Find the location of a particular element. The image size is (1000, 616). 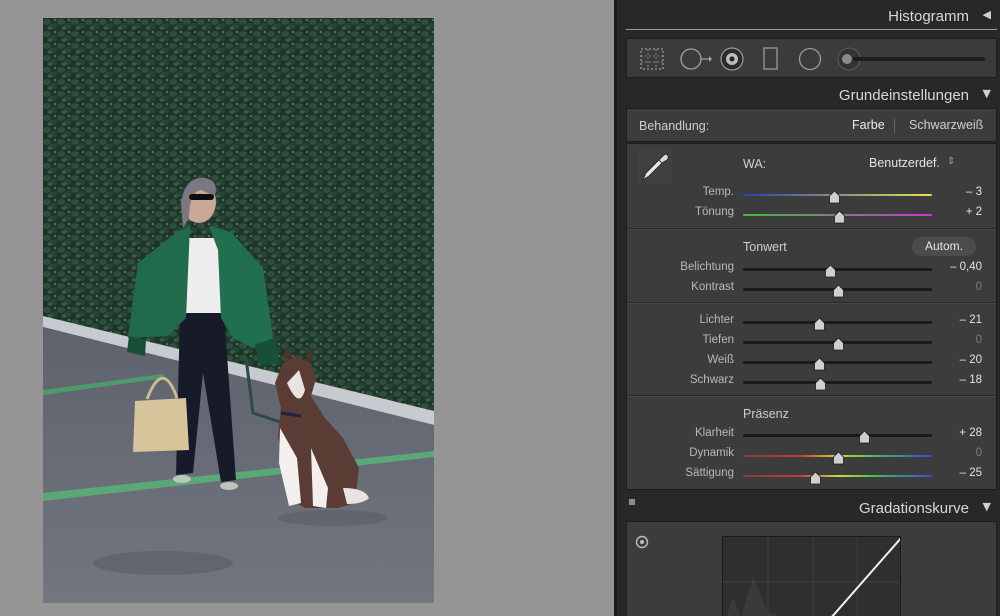

histogram-header: Histogramm ◀ is located at coordinates (808, 16).